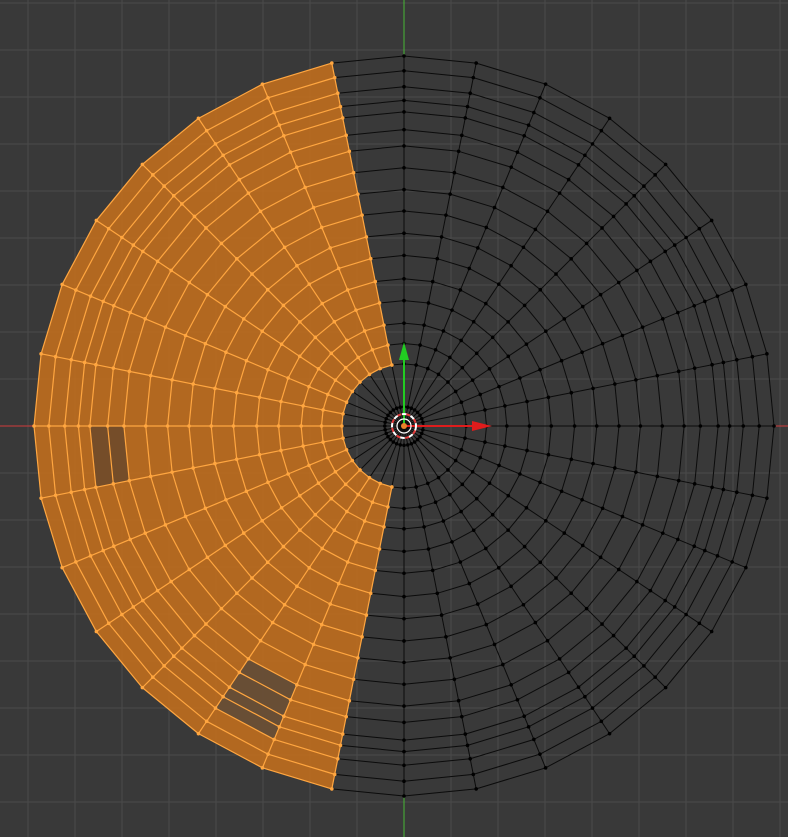  I want to click on selected-face, so click(246, 409).